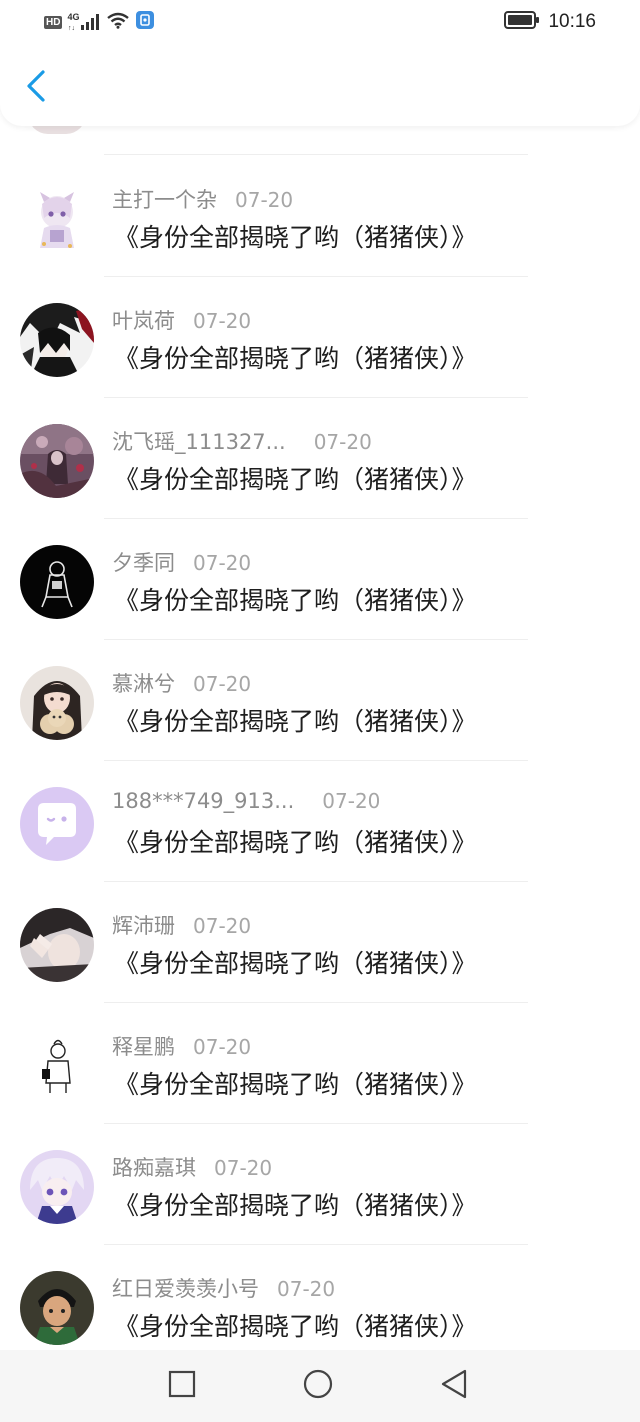  Describe the element at coordinates (185, 1289) in the screenshot. I see `user-name: 红日爱羡羡小号` at that location.